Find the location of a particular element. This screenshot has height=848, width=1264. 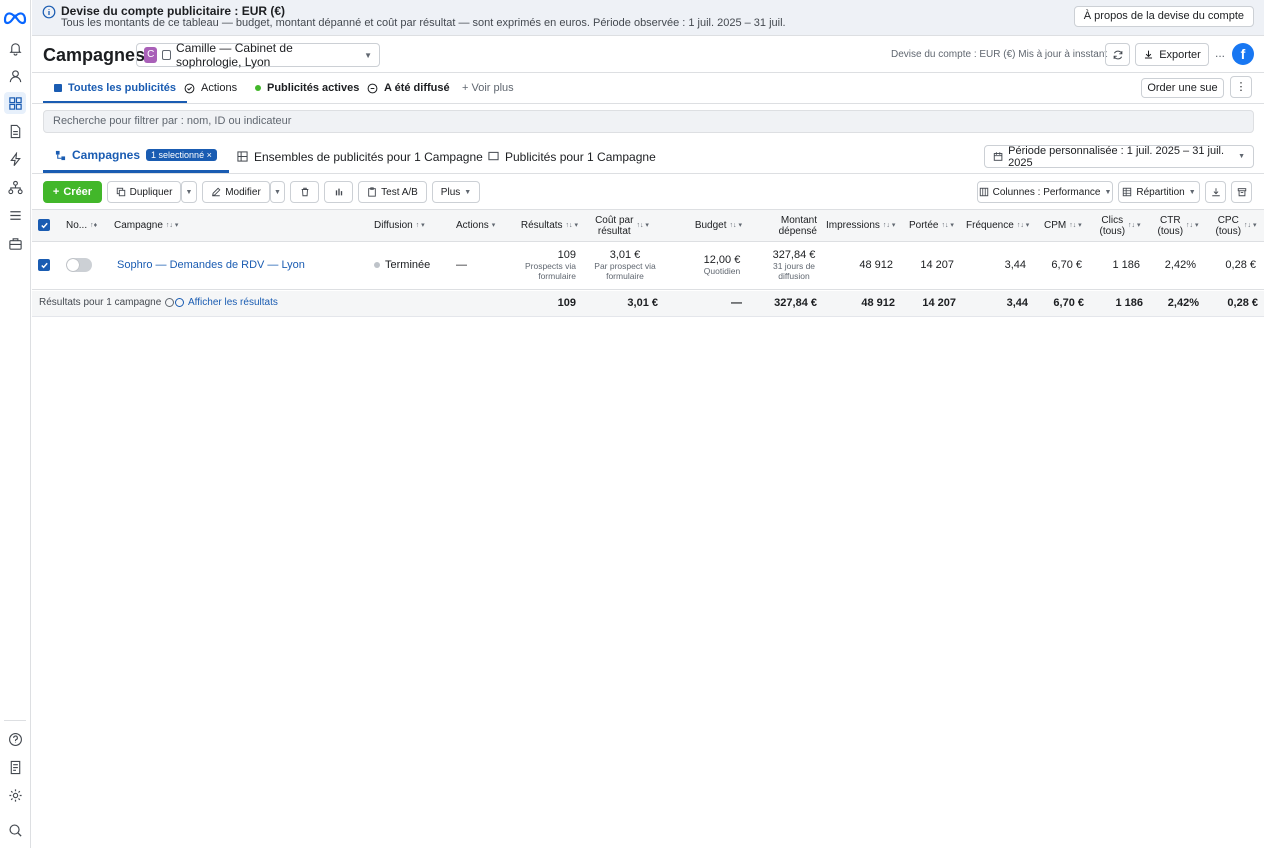

ctr-cell: 2,42% is located at coordinates (1180, 265).